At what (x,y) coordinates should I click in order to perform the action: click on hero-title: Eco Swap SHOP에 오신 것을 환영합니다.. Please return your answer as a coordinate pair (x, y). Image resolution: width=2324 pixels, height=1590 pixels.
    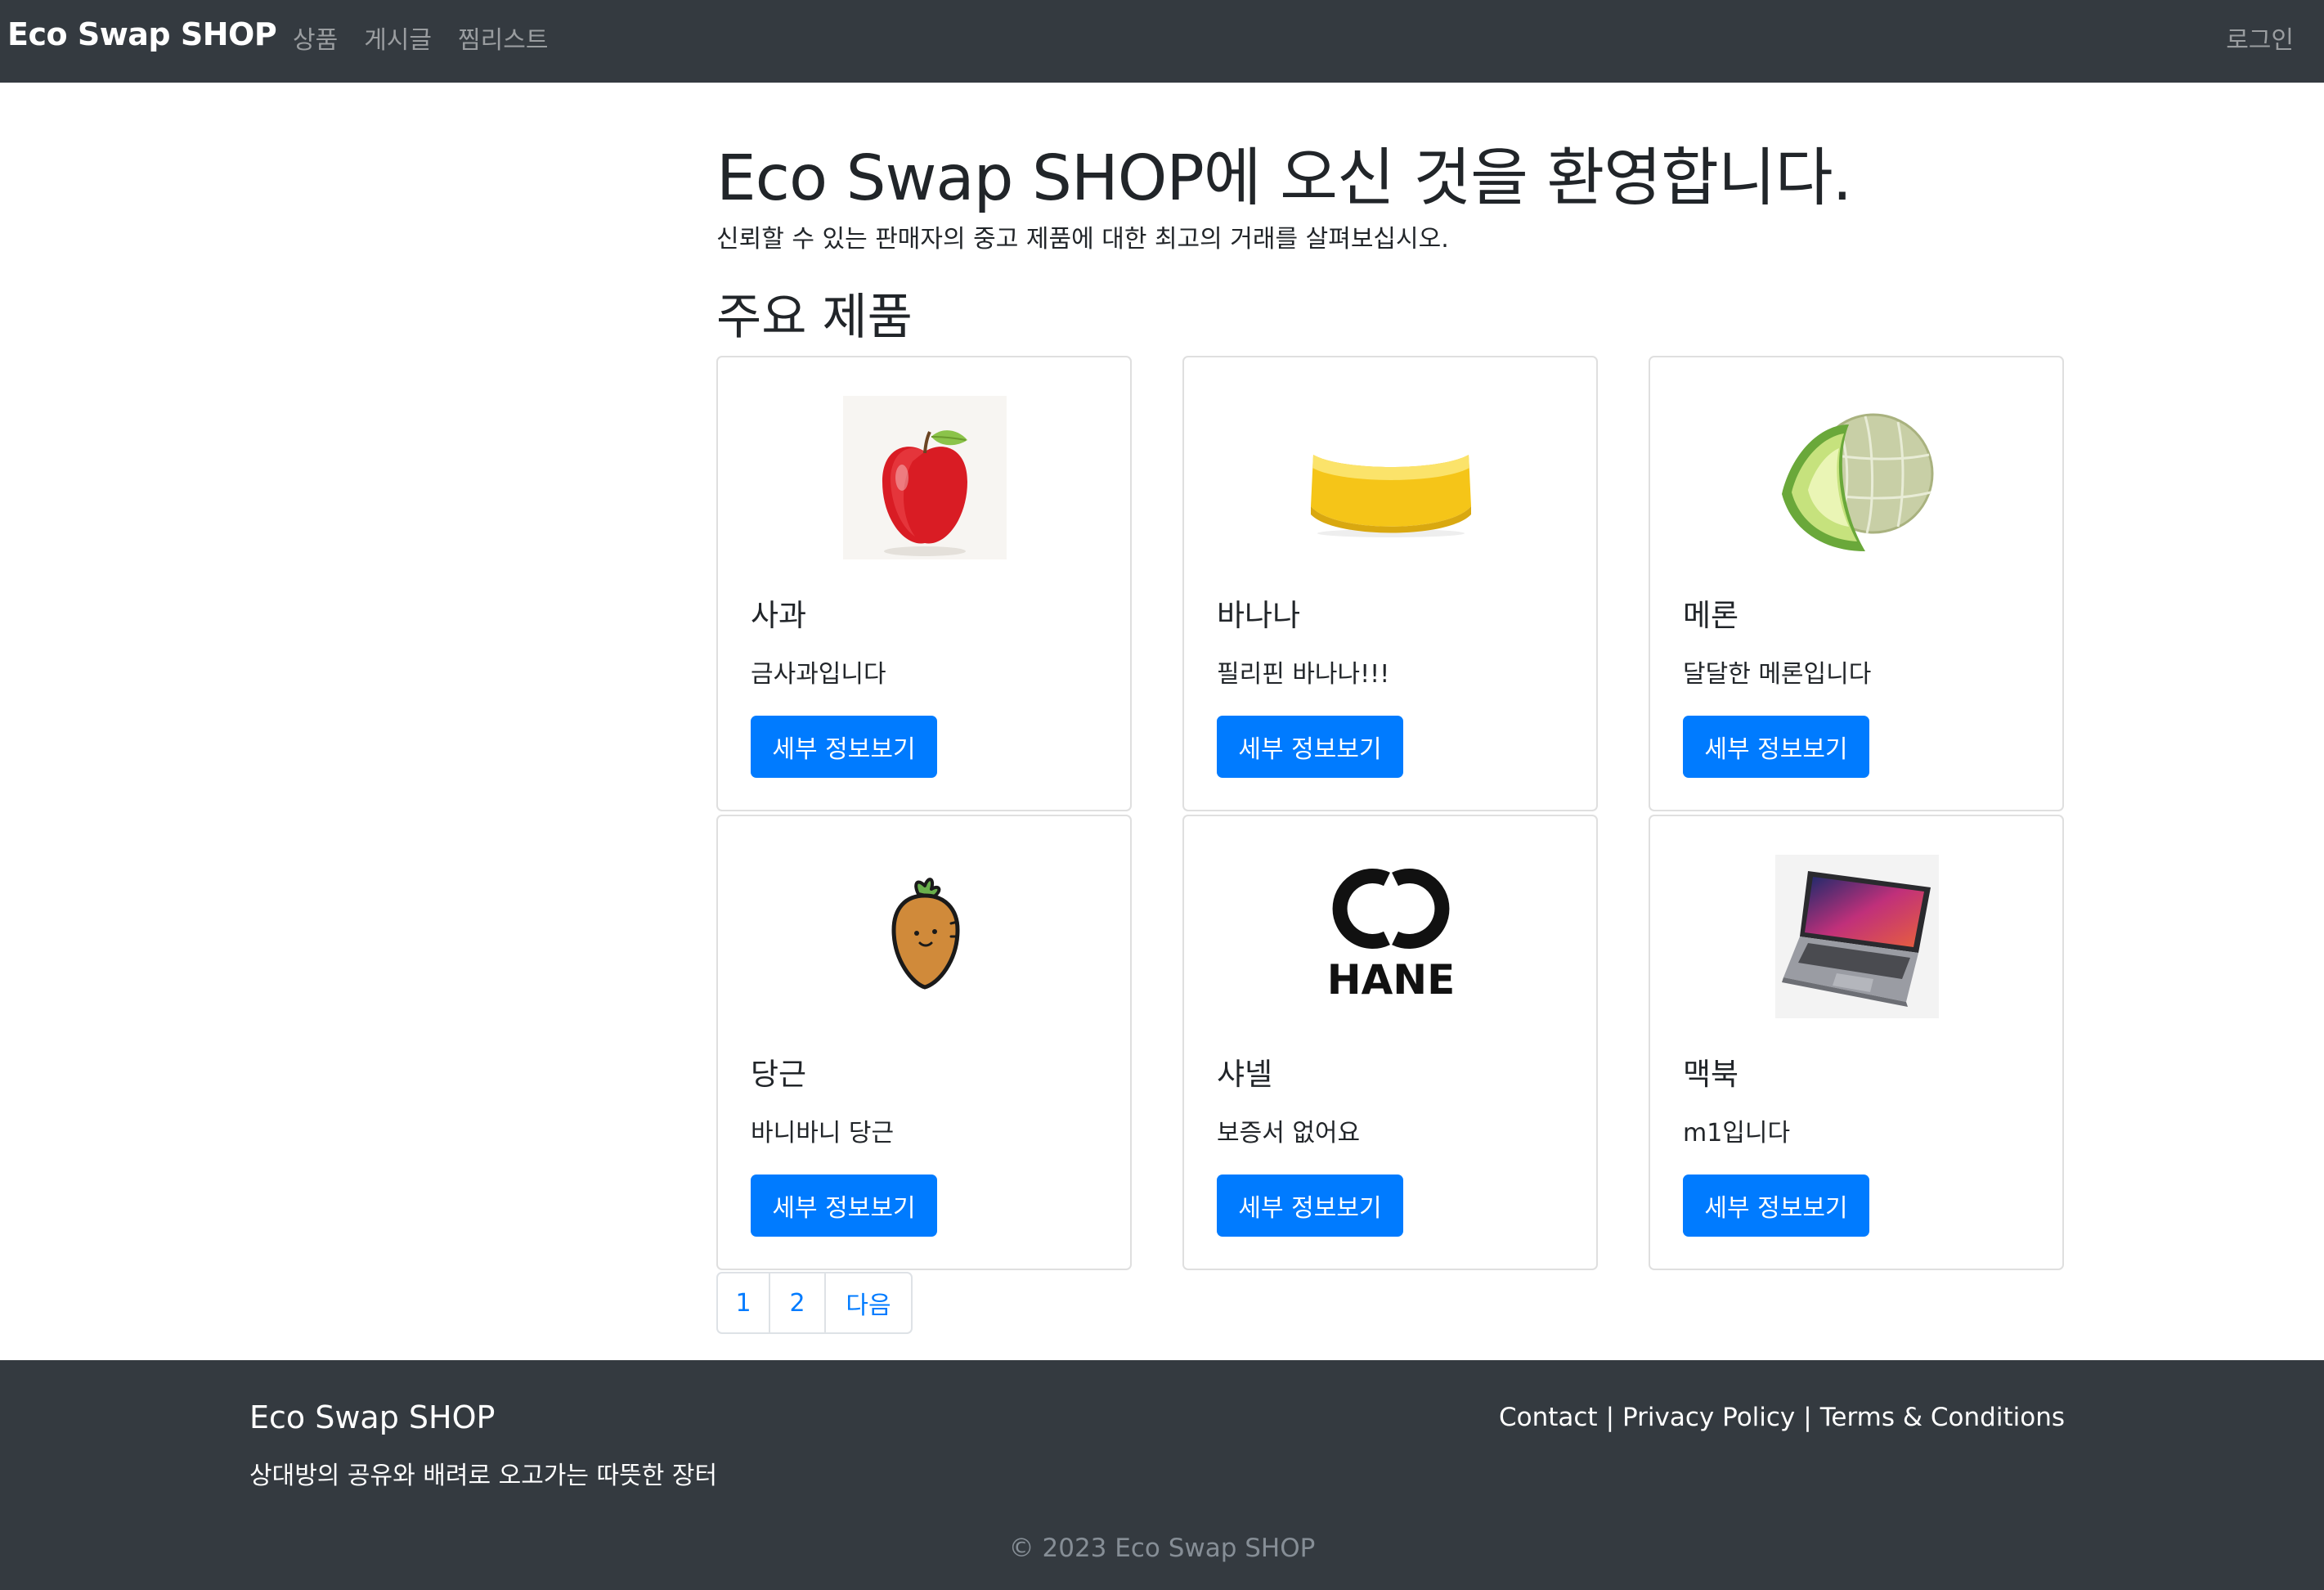
    Looking at the image, I should click on (1284, 178).